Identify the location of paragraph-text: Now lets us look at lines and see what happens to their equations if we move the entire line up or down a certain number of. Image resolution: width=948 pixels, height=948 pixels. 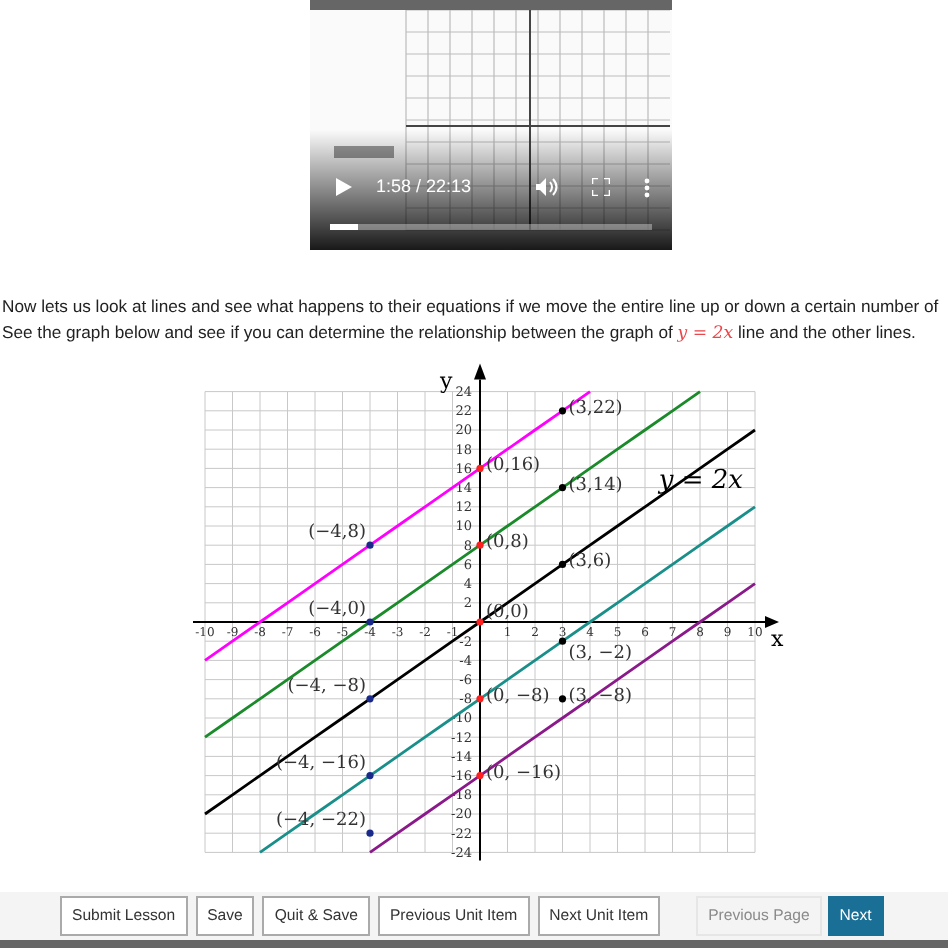
(470, 306).